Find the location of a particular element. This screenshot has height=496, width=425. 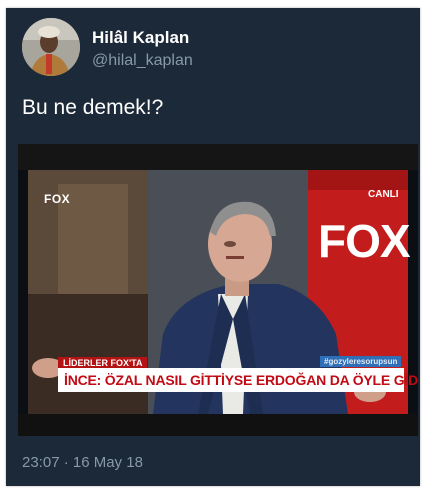

author-name: Hilâl Kaplan is located at coordinates (140, 38).